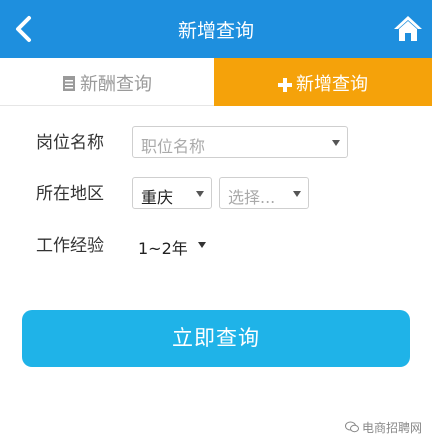 Image resolution: width=432 pixels, height=446 pixels. I want to click on header-bar: 新增查询, so click(216, 29).